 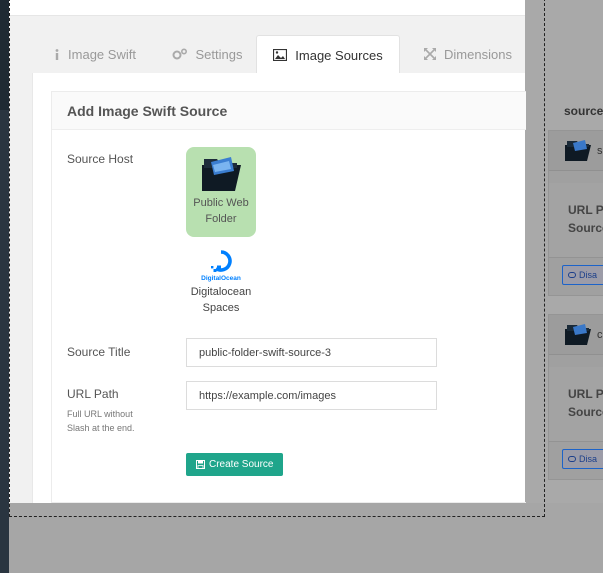 What do you see at coordinates (267, 8) in the screenshot?
I see `panel-top-bar` at bounding box center [267, 8].